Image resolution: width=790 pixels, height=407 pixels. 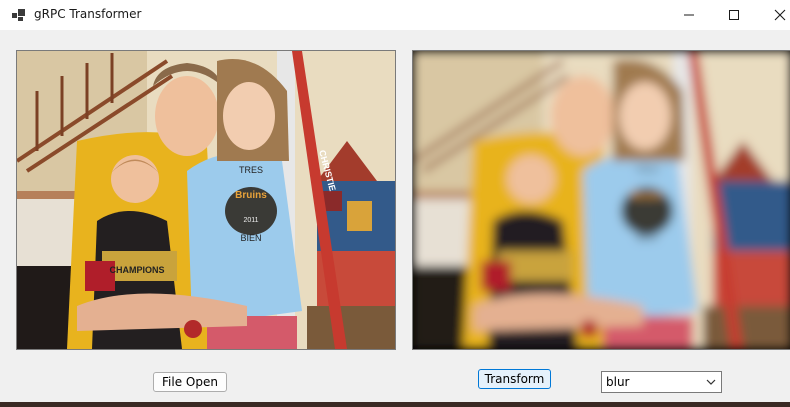 I want to click on window-title: gRPC Transformer, so click(x=88, y=14).